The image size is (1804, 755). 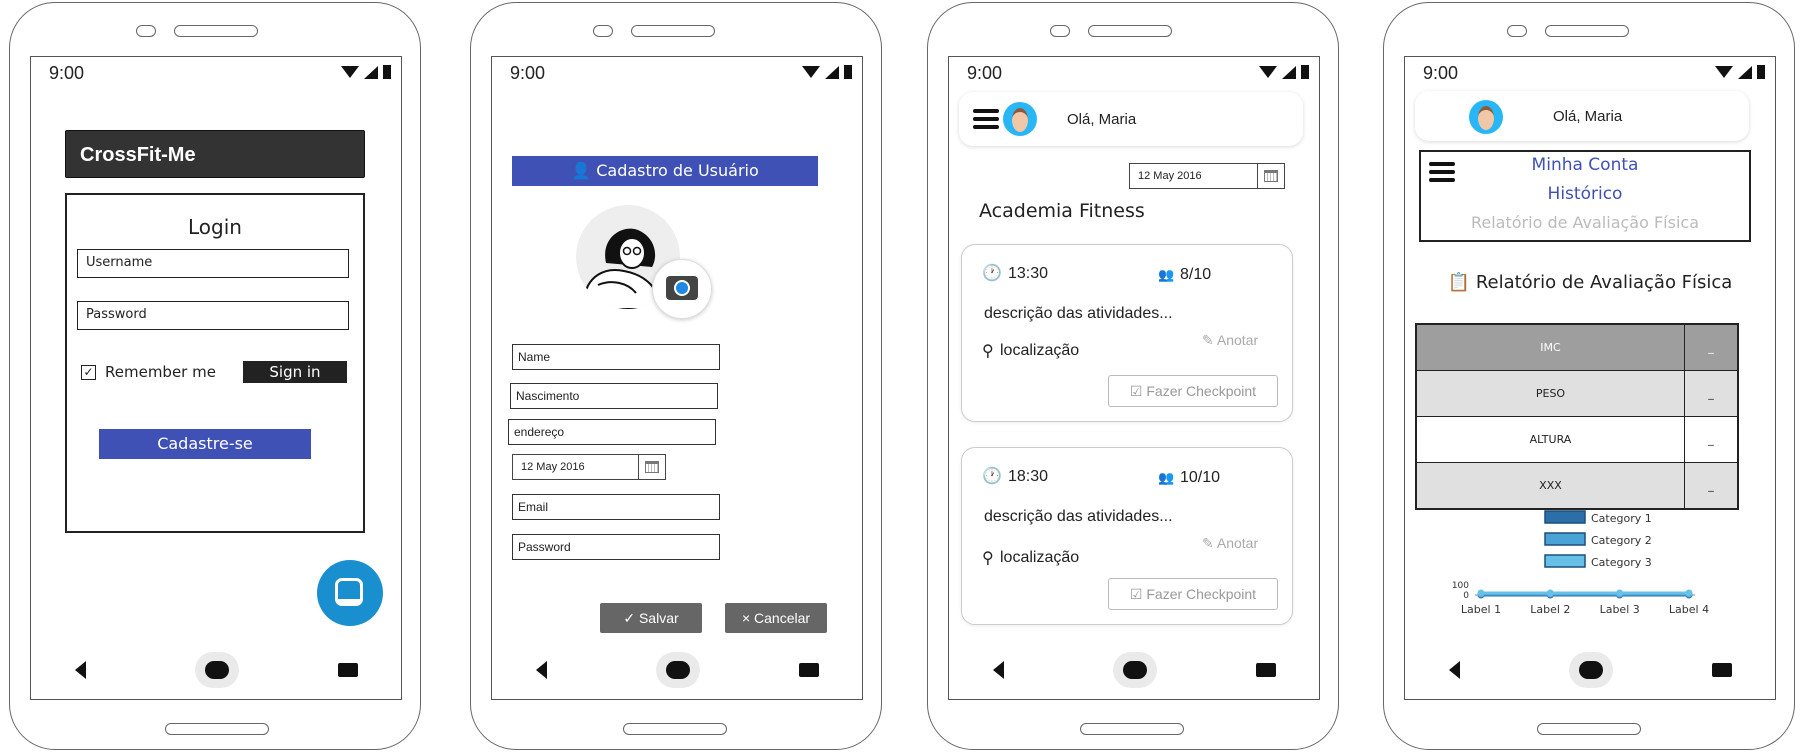 I want to click on table-row: XXX _, so click(x=1577, y=486).